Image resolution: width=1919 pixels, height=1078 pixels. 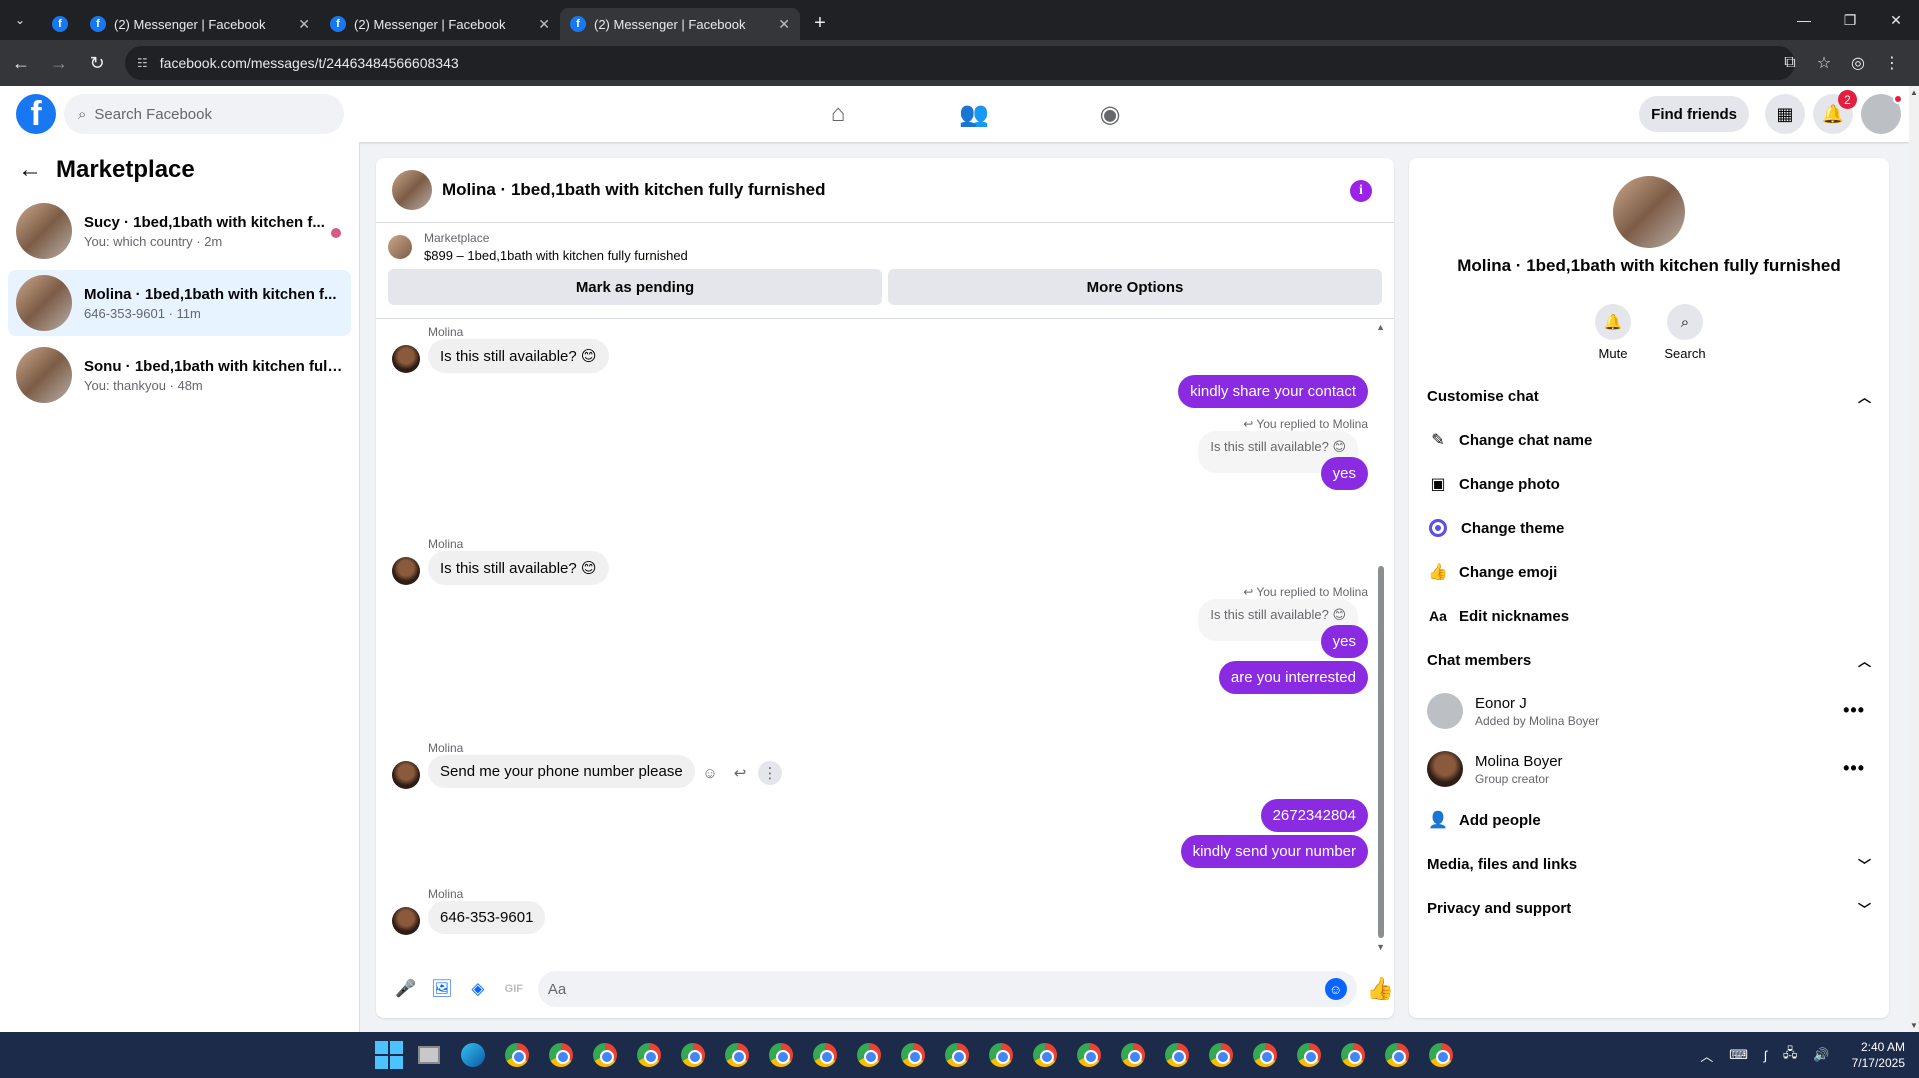 What do you see at coordinates (1380, 947) in the screenshot?
I see `scroll-down-arrow-icon: ▼` at bounding box center [1380, 947].